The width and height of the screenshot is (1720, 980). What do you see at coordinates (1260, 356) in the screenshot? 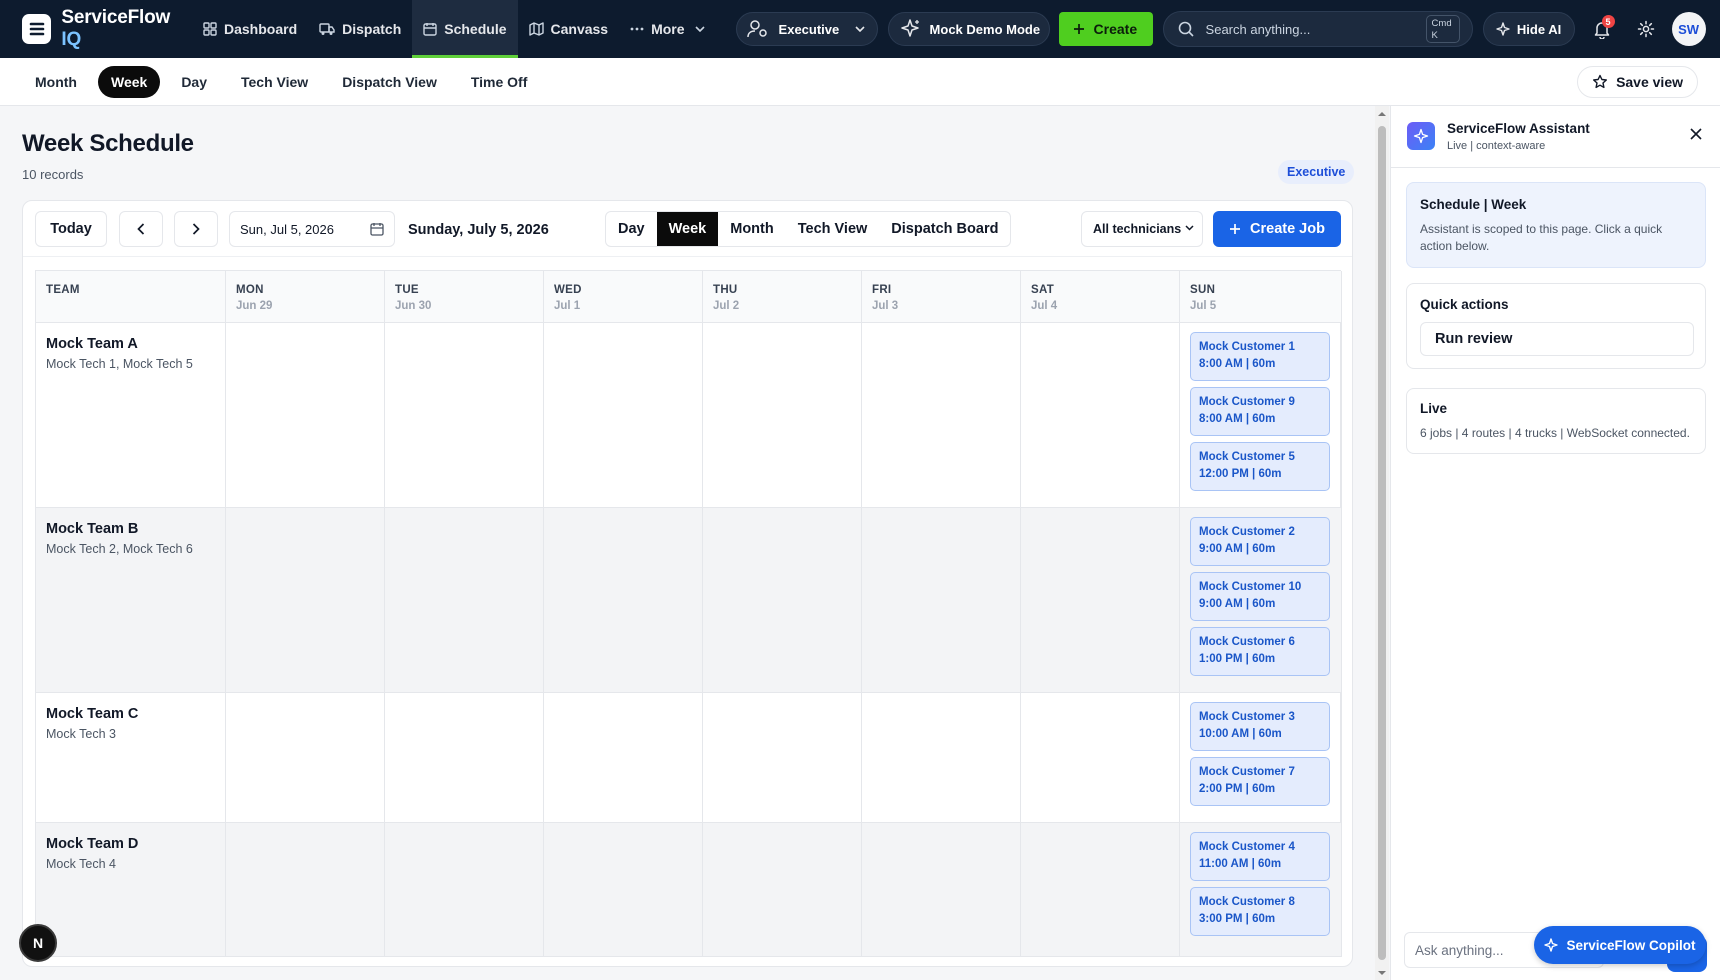
I see `job-card: Mock Customer 1 8:00 AM | 60m` at bounding box center [1260, 356].